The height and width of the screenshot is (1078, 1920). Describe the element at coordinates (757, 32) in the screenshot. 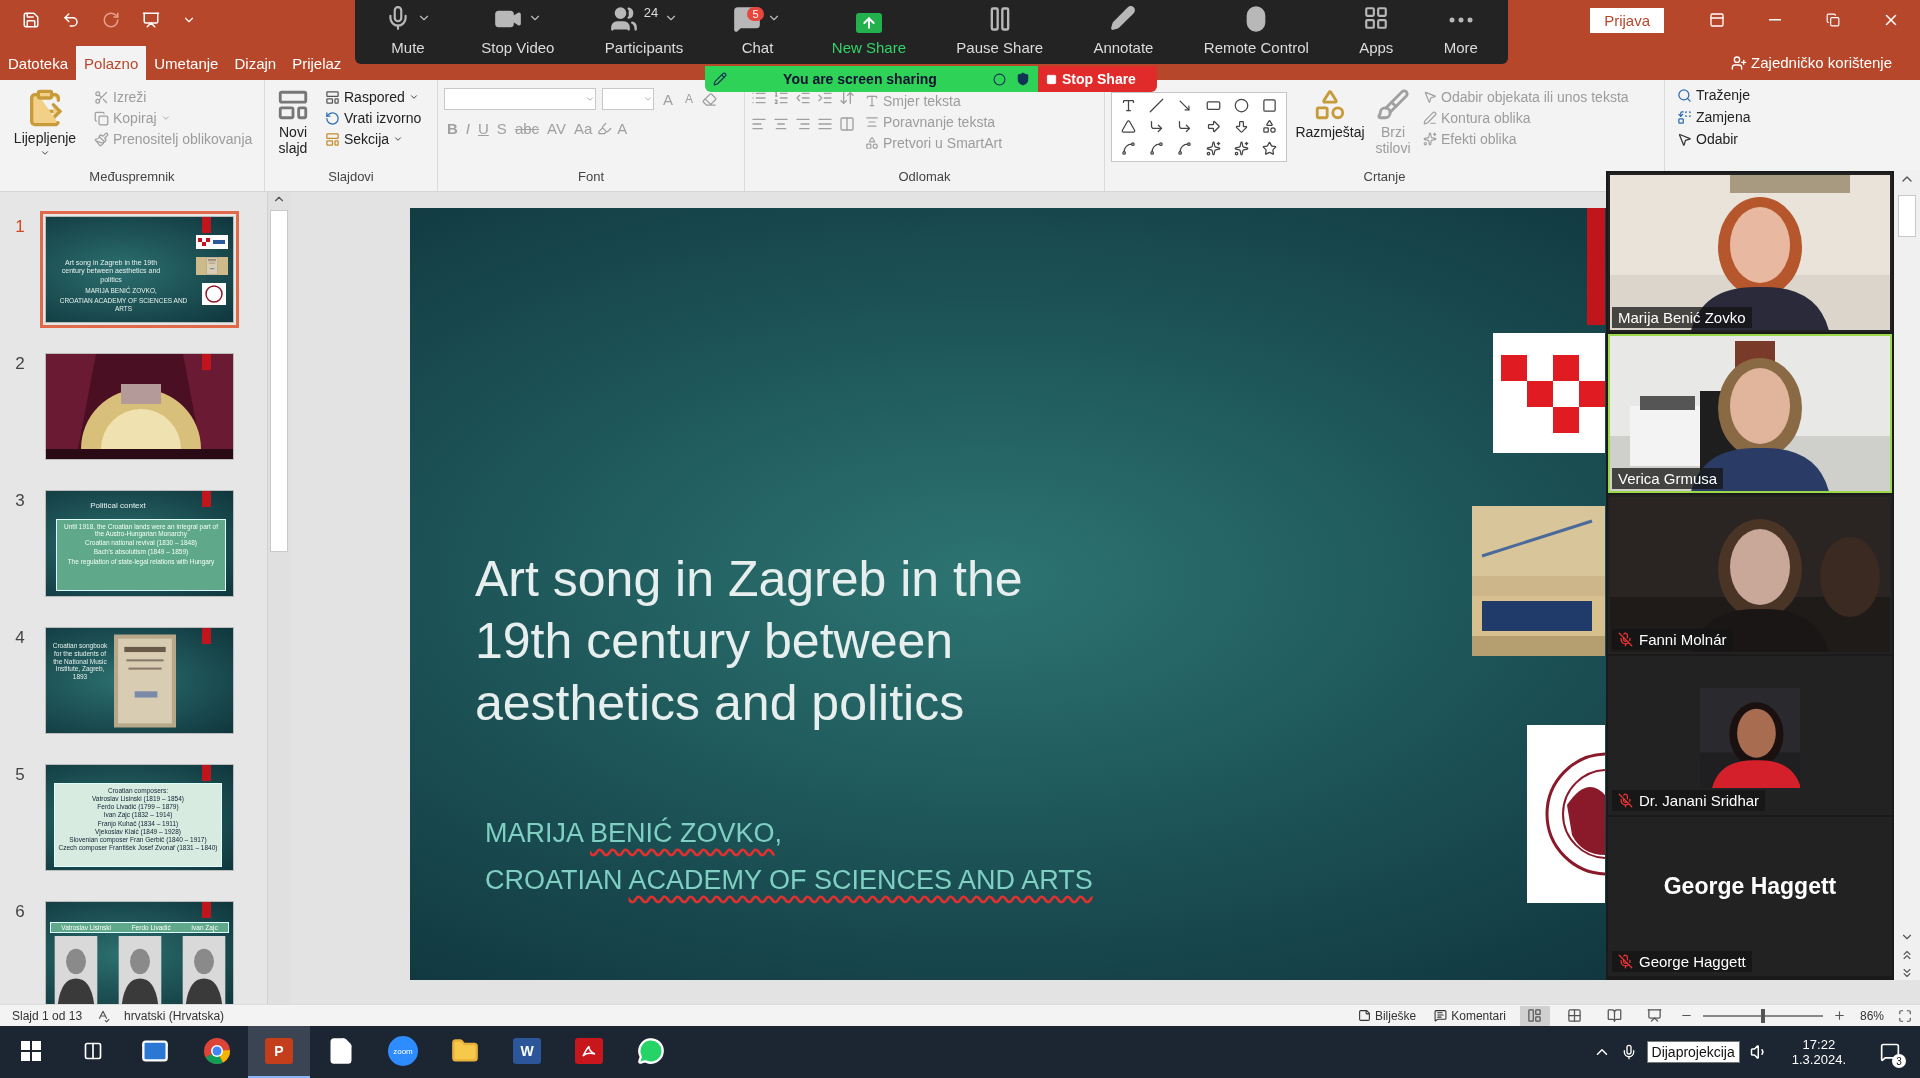

I see `toolbar-button: 5 Chat` at that location.